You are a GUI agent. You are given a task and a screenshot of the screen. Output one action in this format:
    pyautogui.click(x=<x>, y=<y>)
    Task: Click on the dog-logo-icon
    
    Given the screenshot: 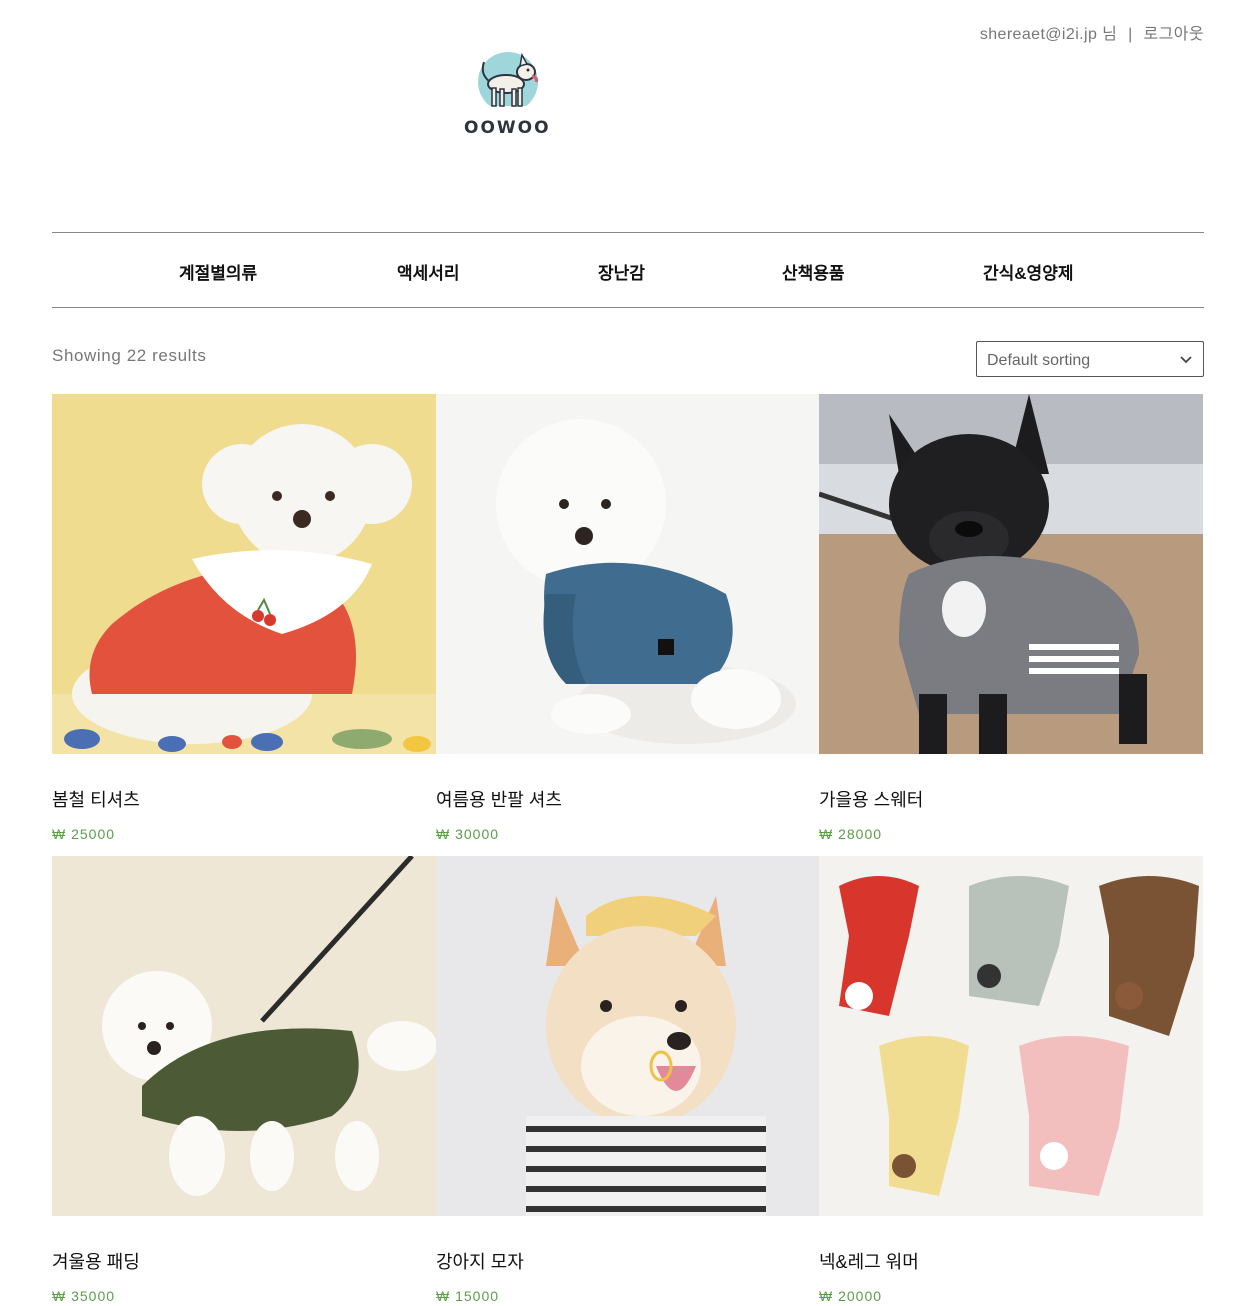 What is the action you would take?
    pyautogui.click(x=508, y=82)
    